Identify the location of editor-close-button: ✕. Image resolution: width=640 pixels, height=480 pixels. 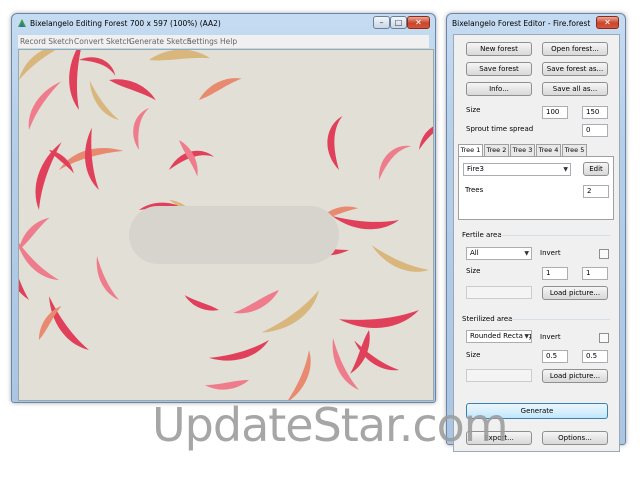
(607, 22).